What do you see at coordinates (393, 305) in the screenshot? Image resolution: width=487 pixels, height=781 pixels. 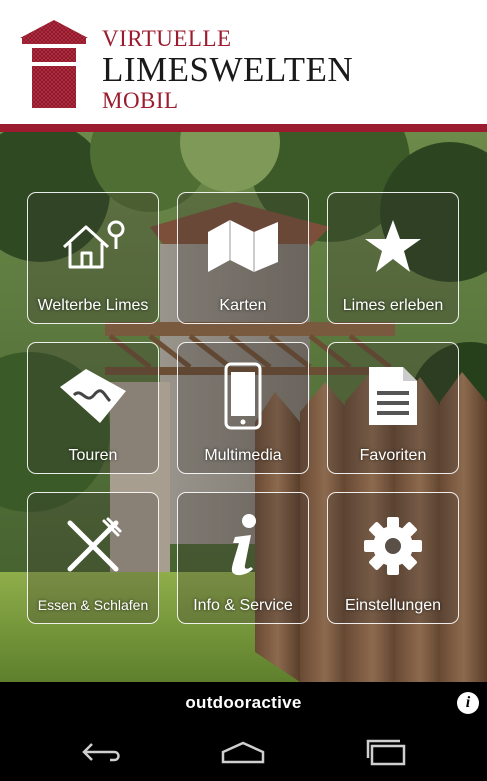 I see `tile-label: Limes erleben` at bounding box center [393, 305].